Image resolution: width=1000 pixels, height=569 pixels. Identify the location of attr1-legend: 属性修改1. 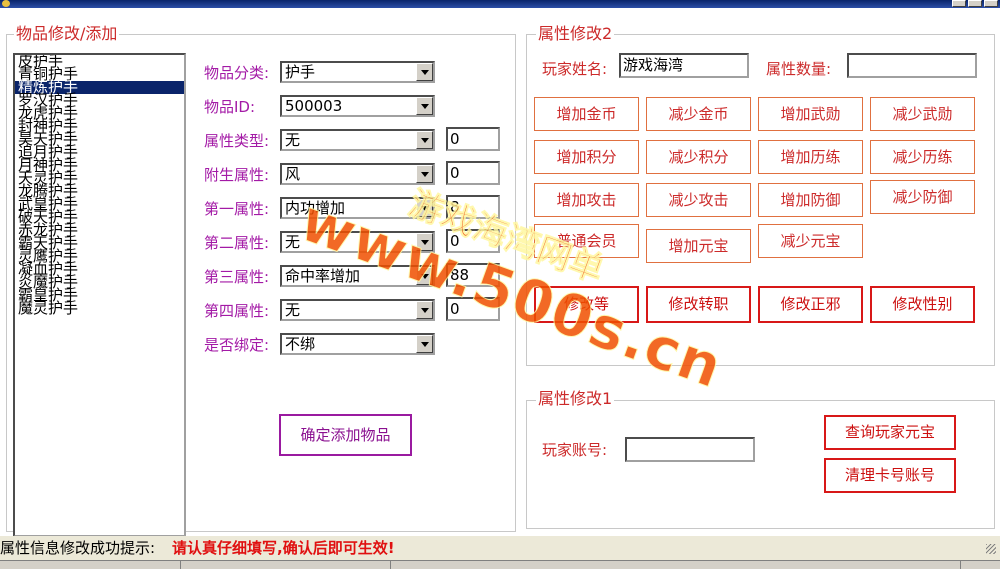
(575, 398).